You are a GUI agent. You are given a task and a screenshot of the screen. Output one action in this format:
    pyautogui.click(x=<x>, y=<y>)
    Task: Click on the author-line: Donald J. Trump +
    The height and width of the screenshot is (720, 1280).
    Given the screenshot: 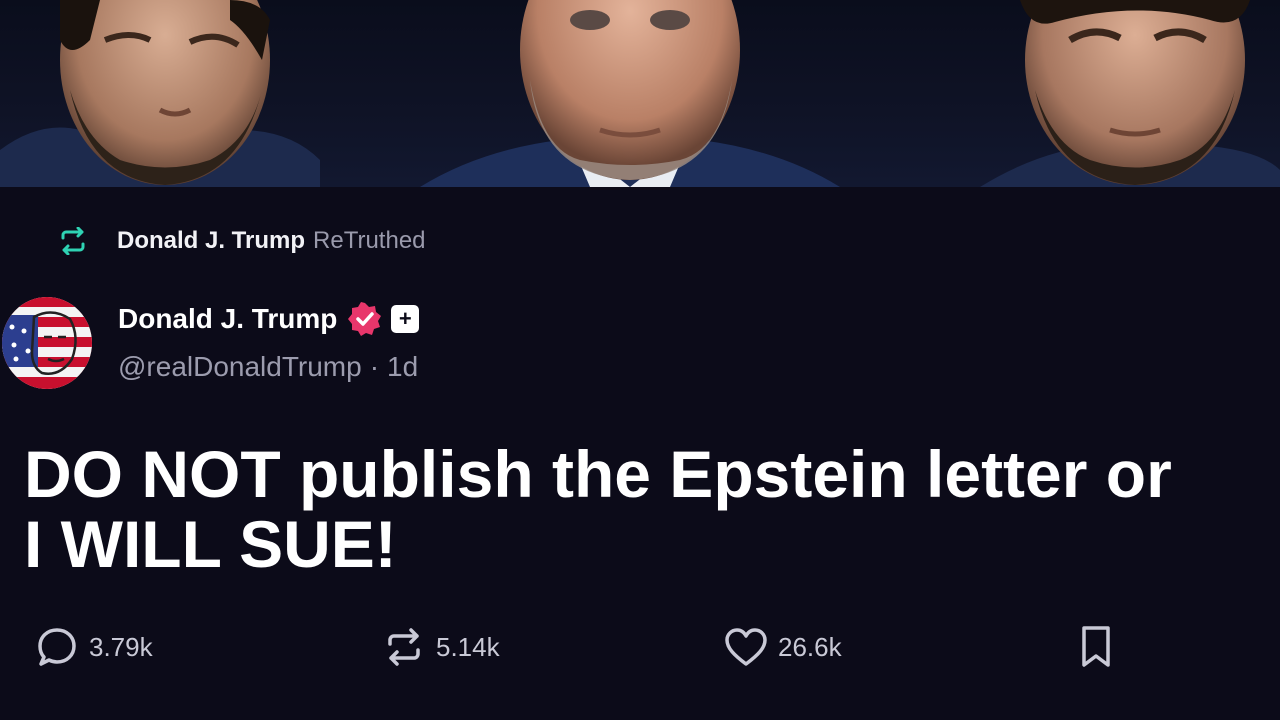 What is the action you would take?
    pyautogui.click(x=269, y=319)
    